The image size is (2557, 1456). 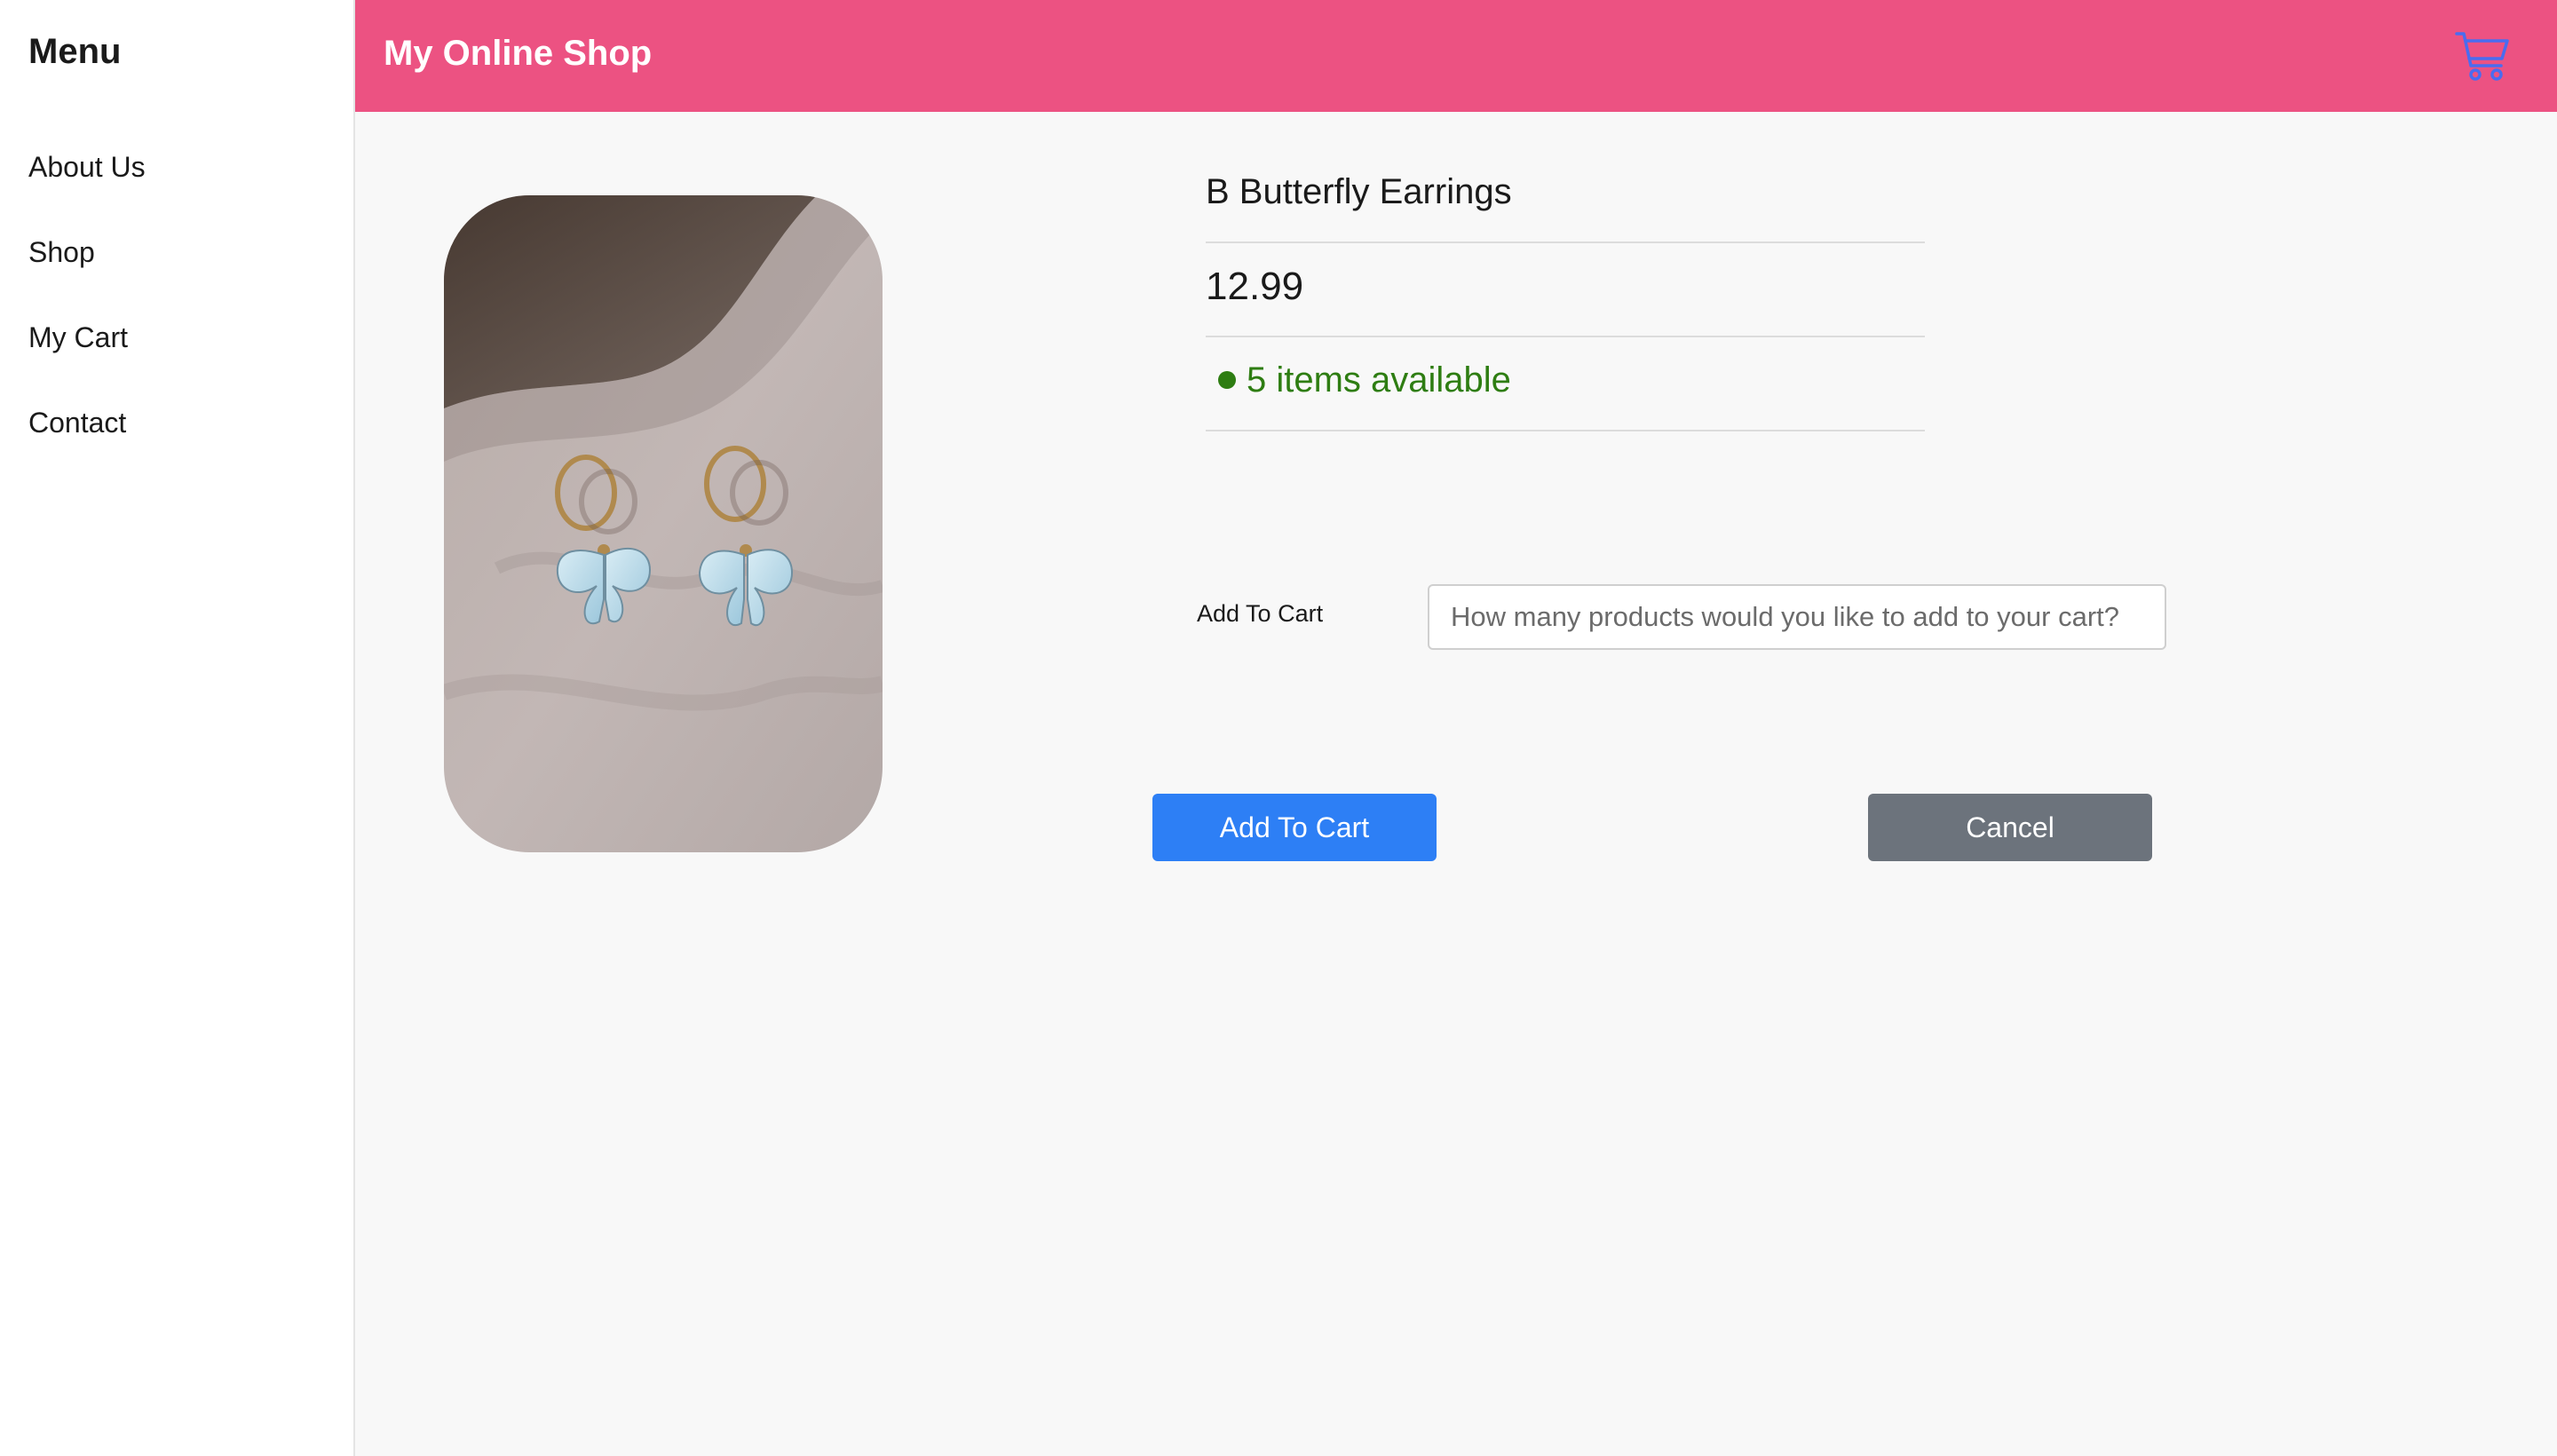 What do you see at coordinates (1260, 613) in the screenshot?
I see `quantity-label: Add To Cart` at bounding box center [1260, 613].